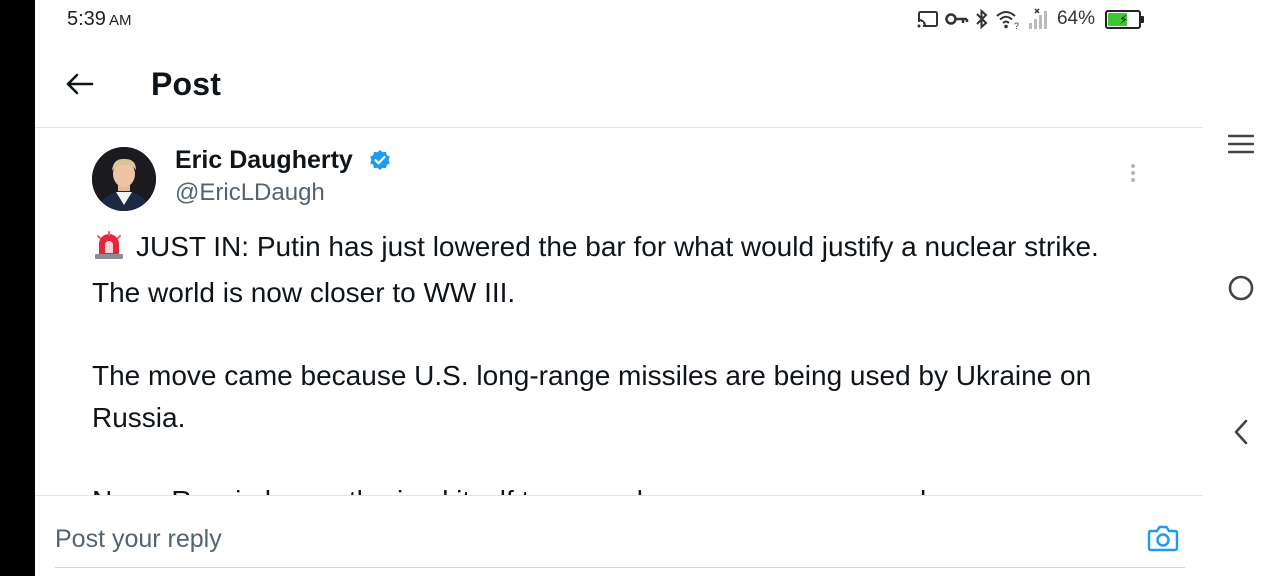 The image size is (1280, 576). I want to click on cellular-signal-icon, so click(1038, 19).